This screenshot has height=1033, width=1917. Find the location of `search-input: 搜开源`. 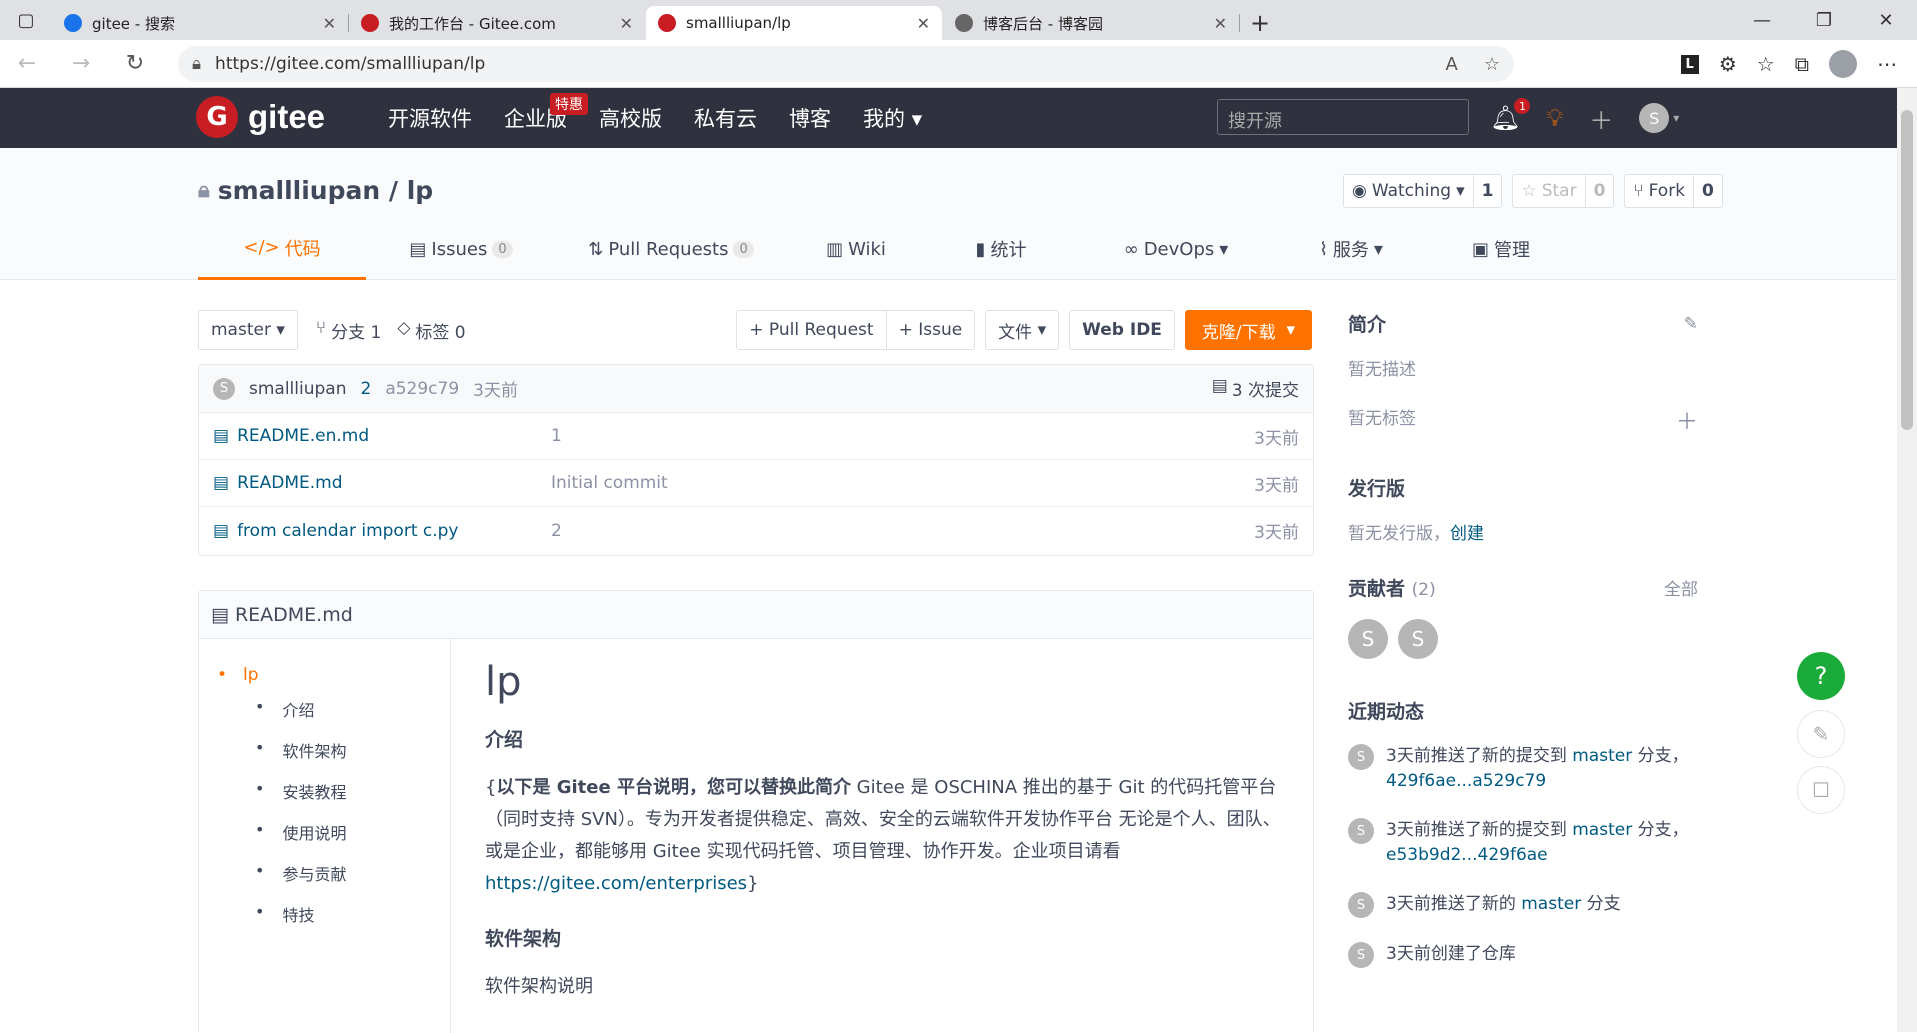

search-input: 搜开源 is located at coordinates (1343, 117).